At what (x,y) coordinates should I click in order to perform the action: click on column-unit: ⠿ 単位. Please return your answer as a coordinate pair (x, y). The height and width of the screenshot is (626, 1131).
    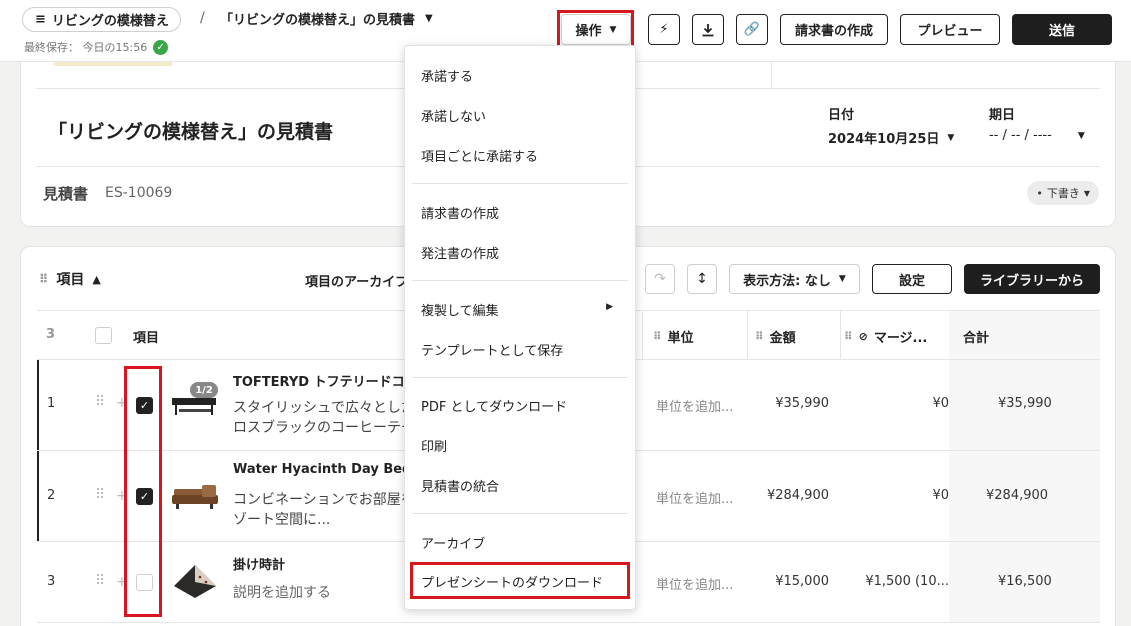
    Looking at the image, I should click on (673, 336).